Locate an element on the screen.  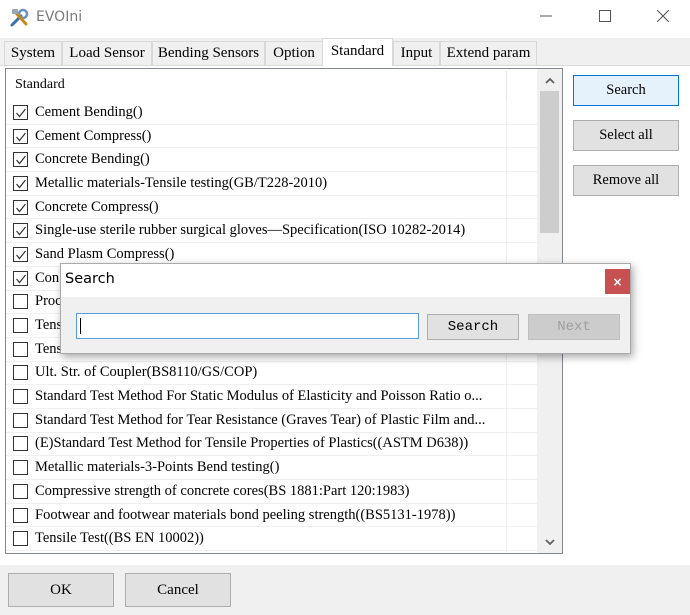
column-header-label: Standard is located at coordinates (40, 84).